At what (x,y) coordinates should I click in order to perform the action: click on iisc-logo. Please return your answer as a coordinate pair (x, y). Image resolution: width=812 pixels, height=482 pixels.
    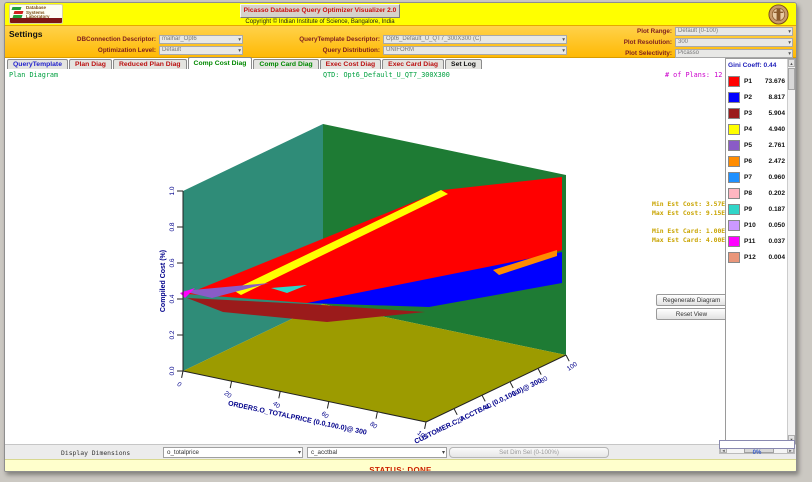
    Looking at the image, I should click on (778, 14).